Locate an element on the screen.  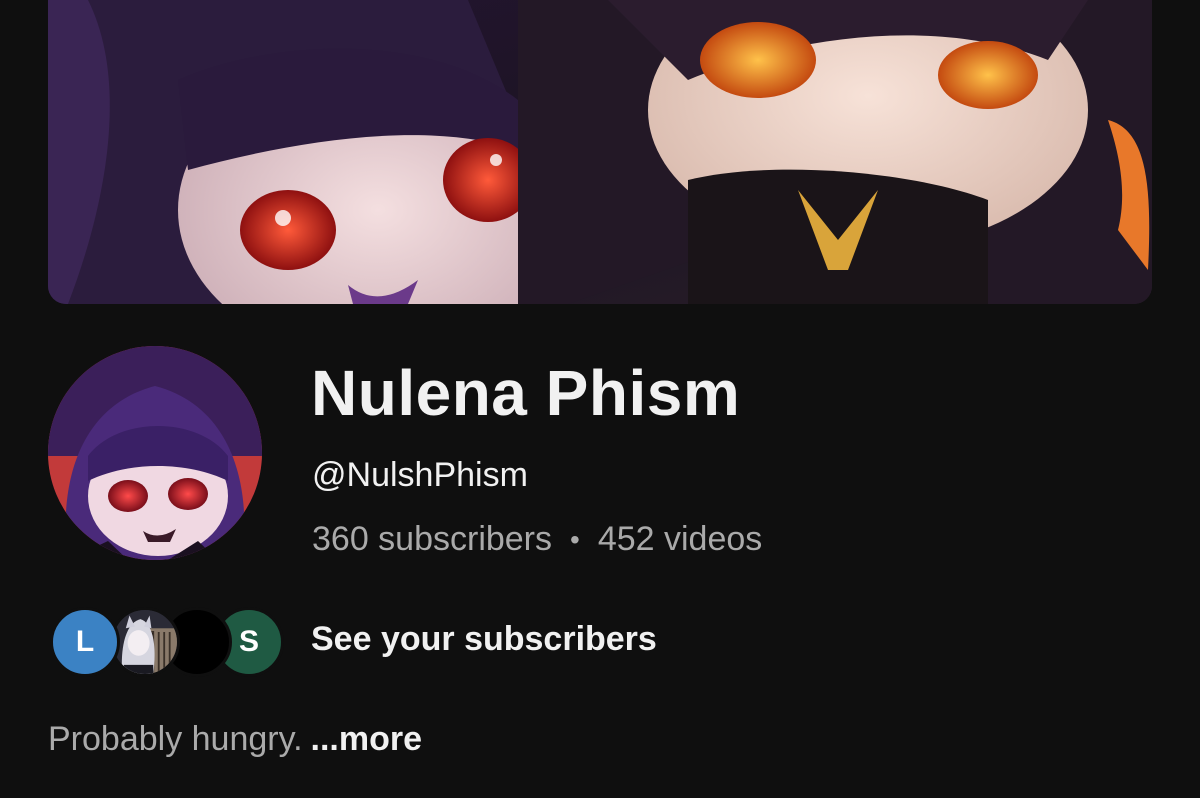
channel-stats: 360 subscribers • 452 videos is located at coordinates (537, 539).